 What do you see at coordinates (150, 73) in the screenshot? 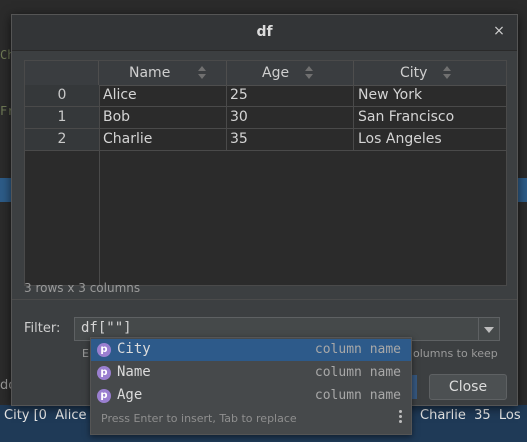
I see `column-header-label: Name` at bounding box center [150, 73].